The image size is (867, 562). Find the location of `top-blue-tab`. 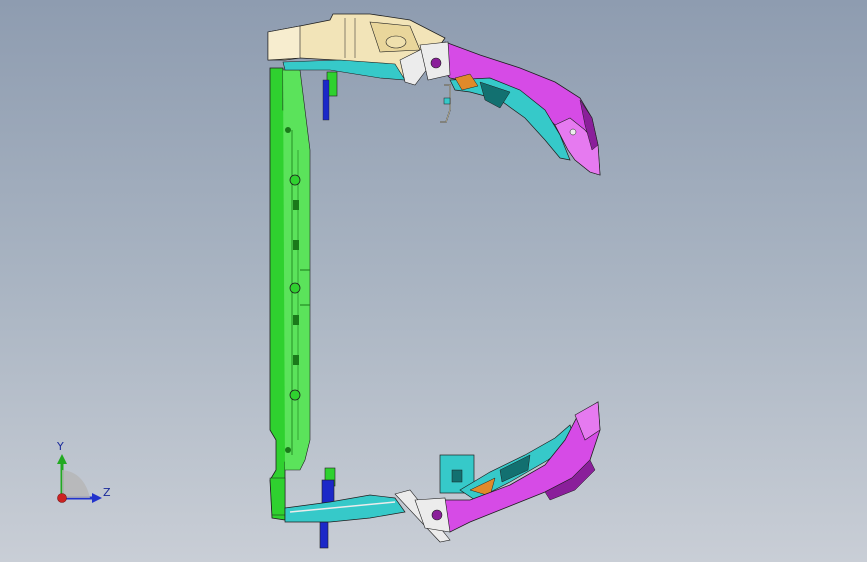

top-blue-tab is located at coordinates (326, 100).